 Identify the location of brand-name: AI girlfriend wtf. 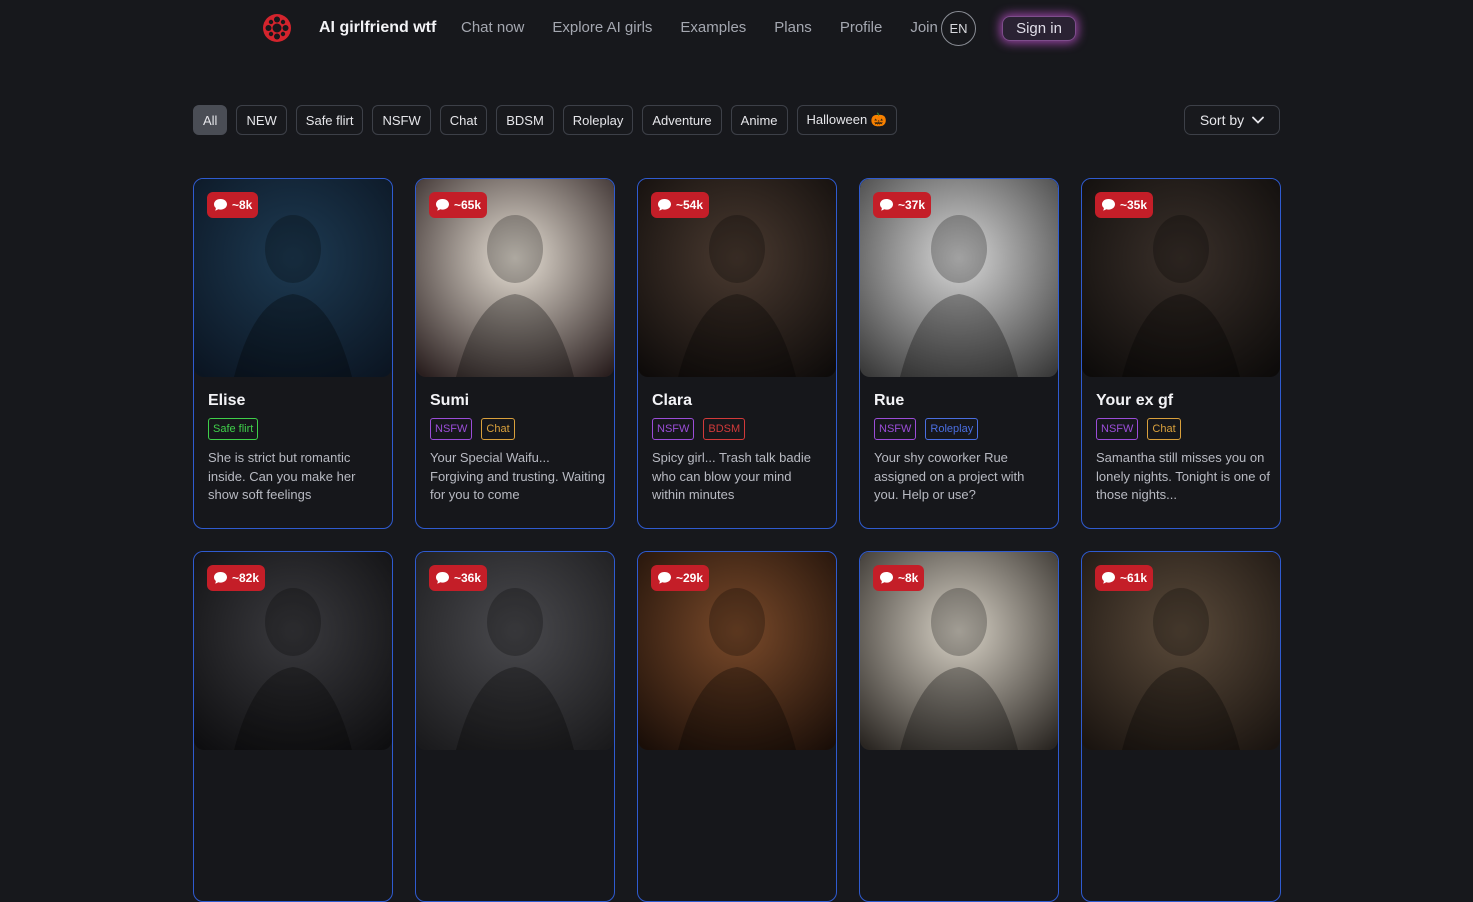
(377, 28).